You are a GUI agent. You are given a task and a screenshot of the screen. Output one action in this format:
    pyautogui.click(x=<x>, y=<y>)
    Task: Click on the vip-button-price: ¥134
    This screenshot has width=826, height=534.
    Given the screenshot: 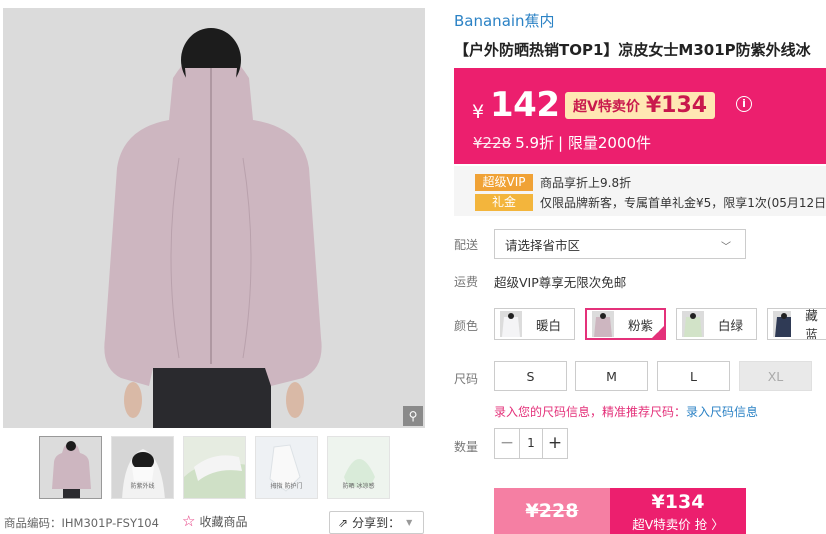 What is the action you would take?
    pyautogui.click(x=678, y=502)
    